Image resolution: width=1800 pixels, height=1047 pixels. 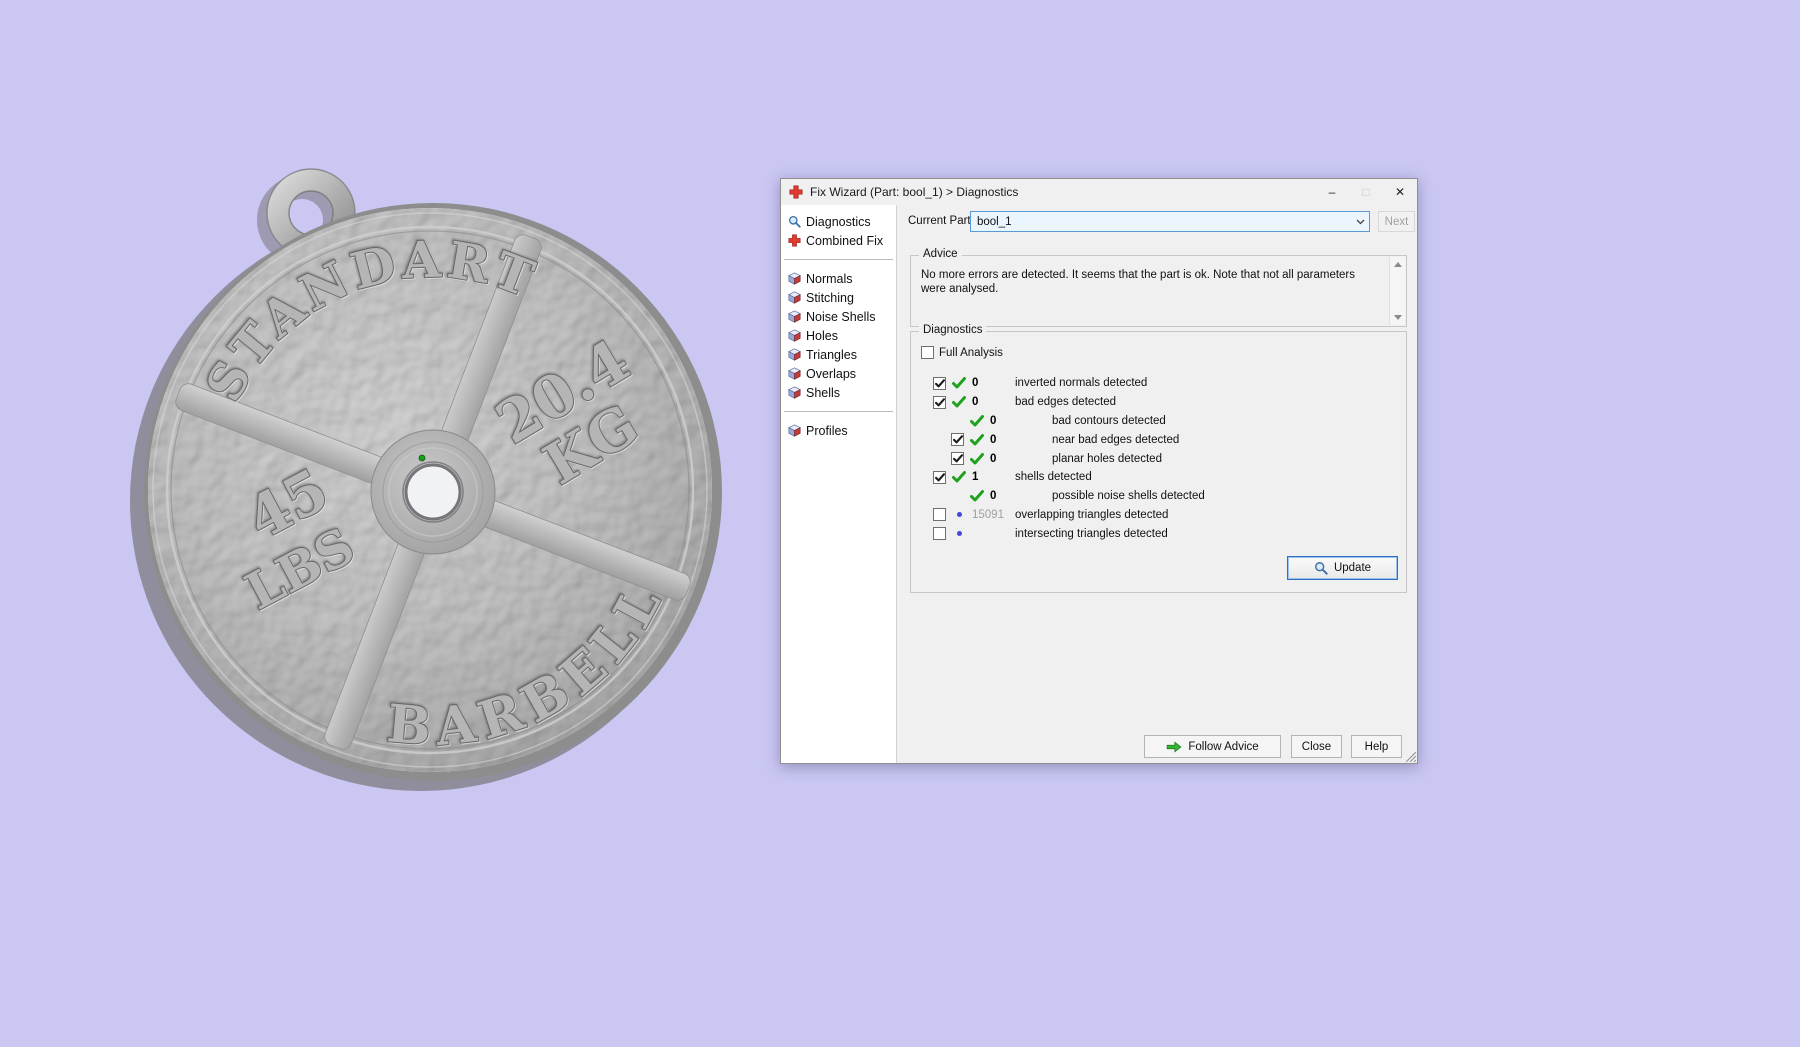 What do you see at coordinates (830, 297) in the screenshot?
I see `sidebar-item-label: Stitching` at bounding box center [830, 297].